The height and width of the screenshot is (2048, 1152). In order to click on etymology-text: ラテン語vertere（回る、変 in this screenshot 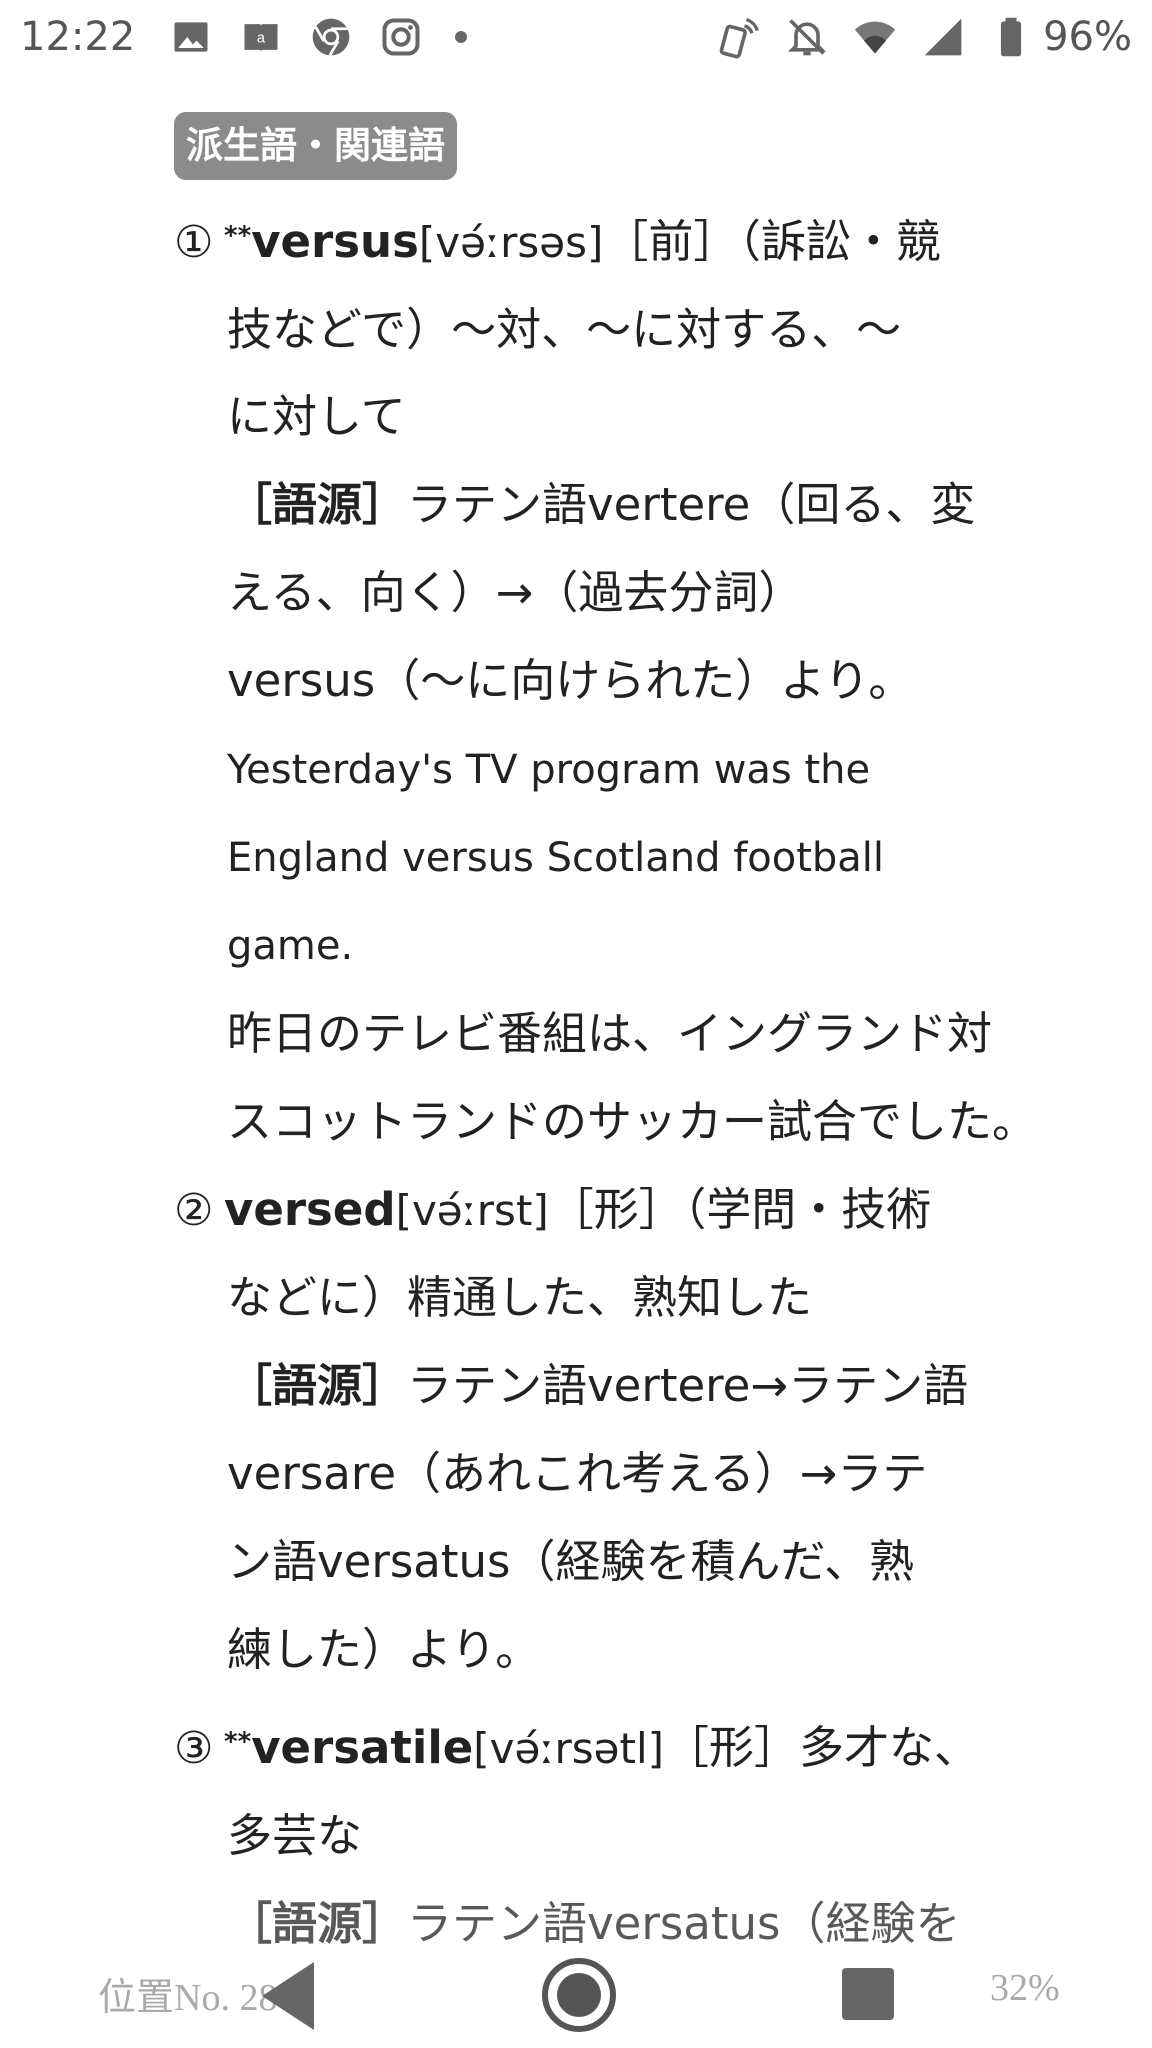, I will do `click(691, 504)`.